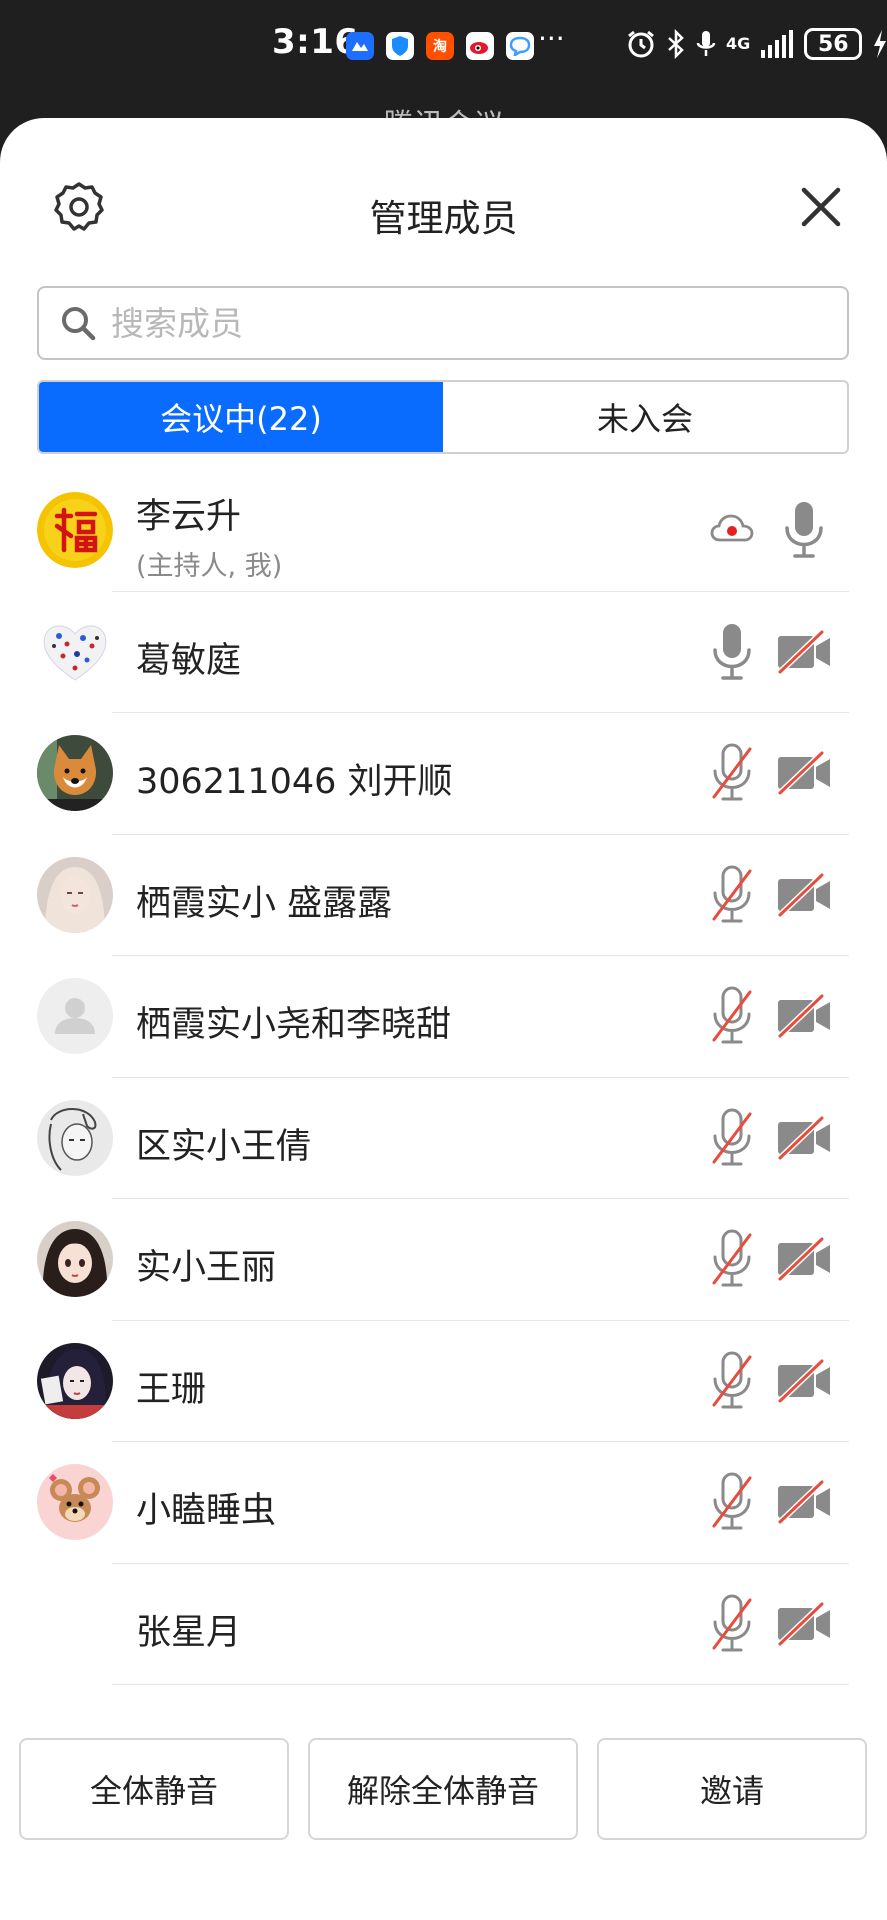 This screenshot has width=887, height=1920. I want to click on list-item: 葛敏庭, so click(443, 652).